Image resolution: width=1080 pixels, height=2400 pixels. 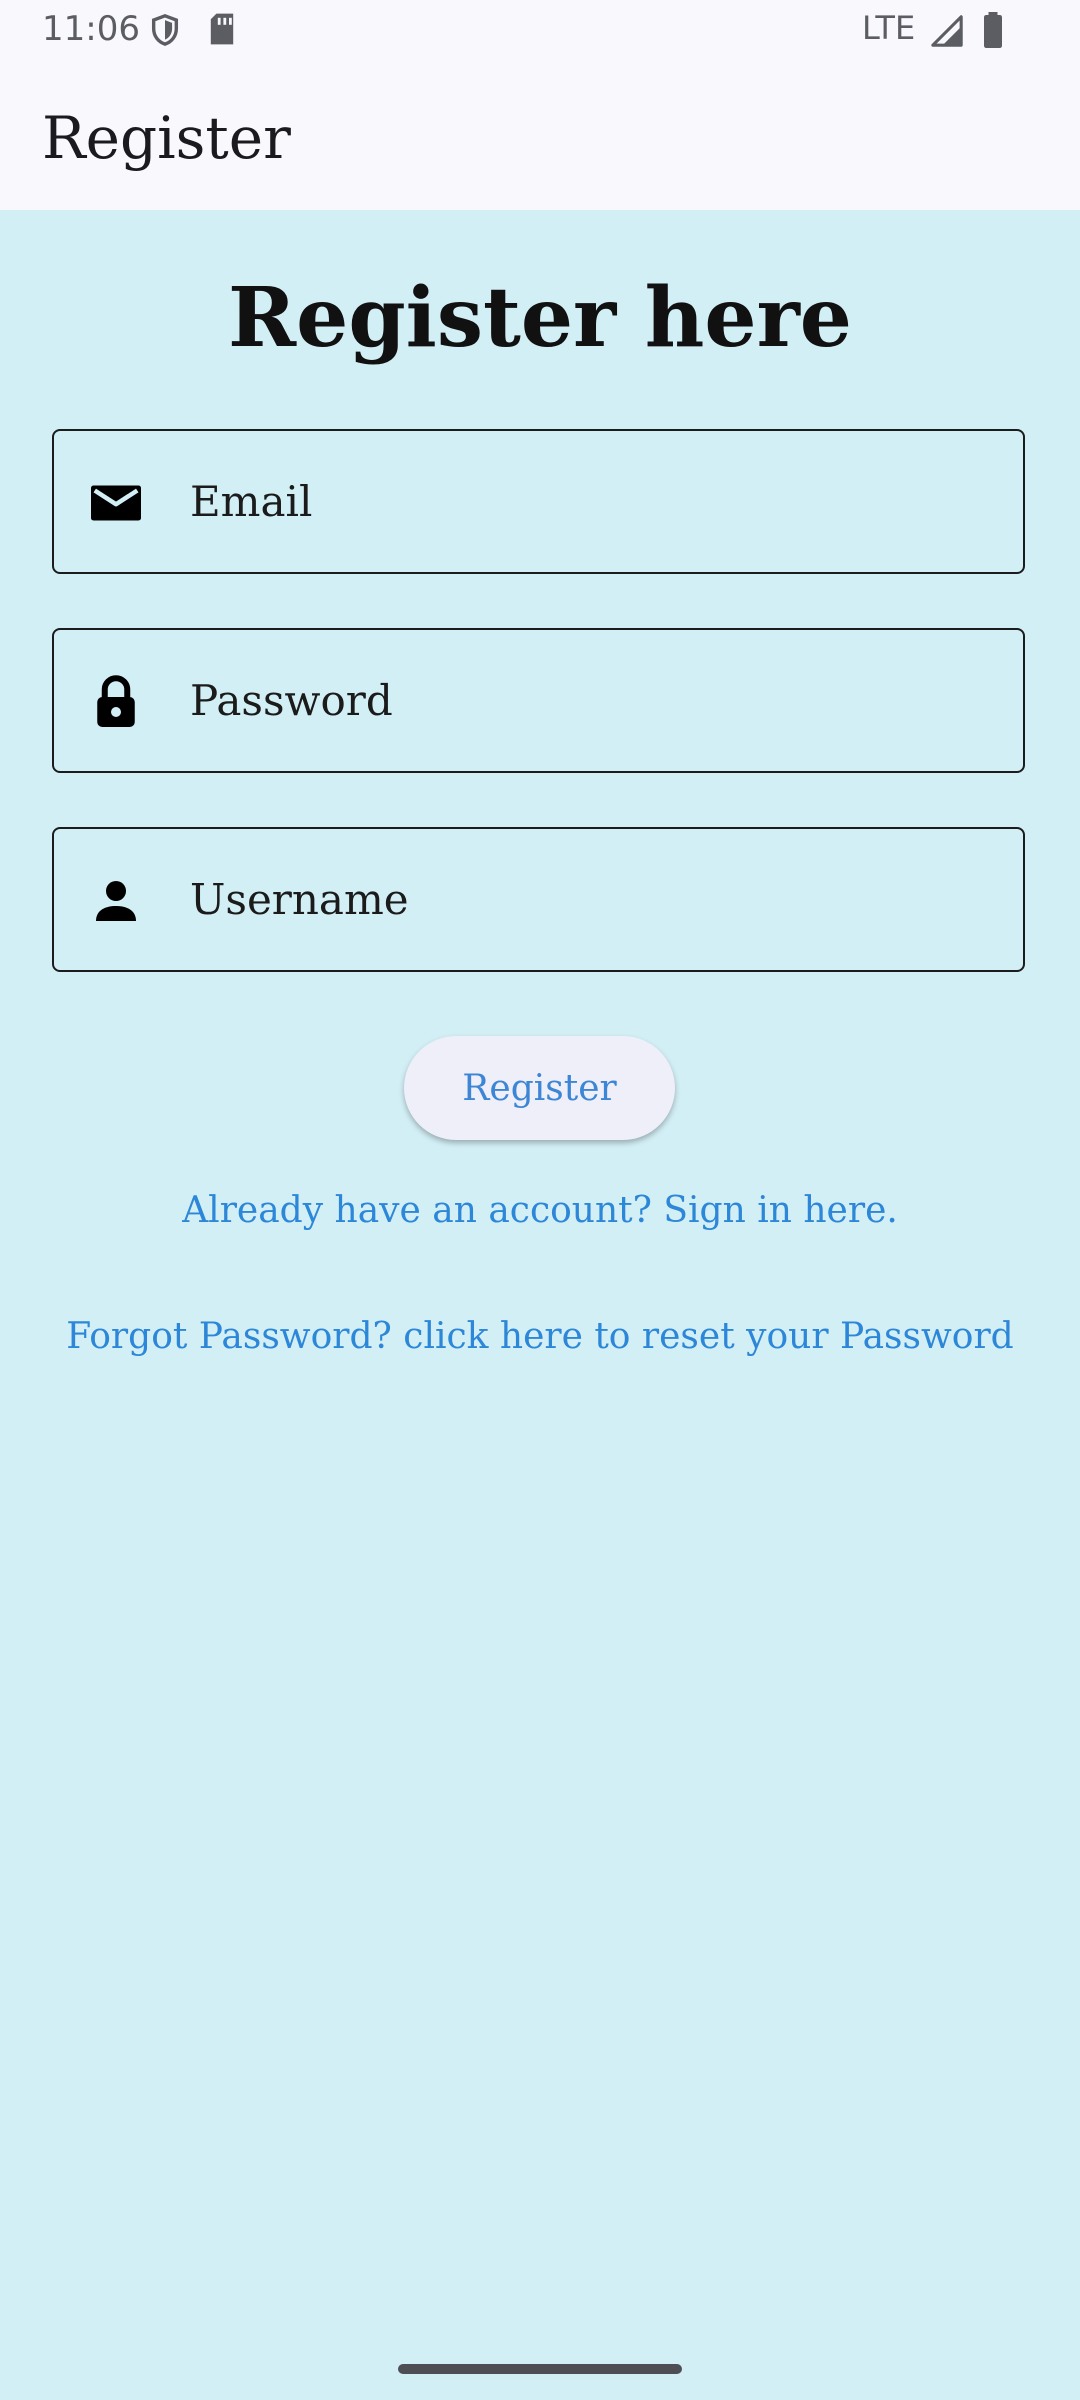 I want to click on app-bar-title: Register, so click(x=166, y=138).